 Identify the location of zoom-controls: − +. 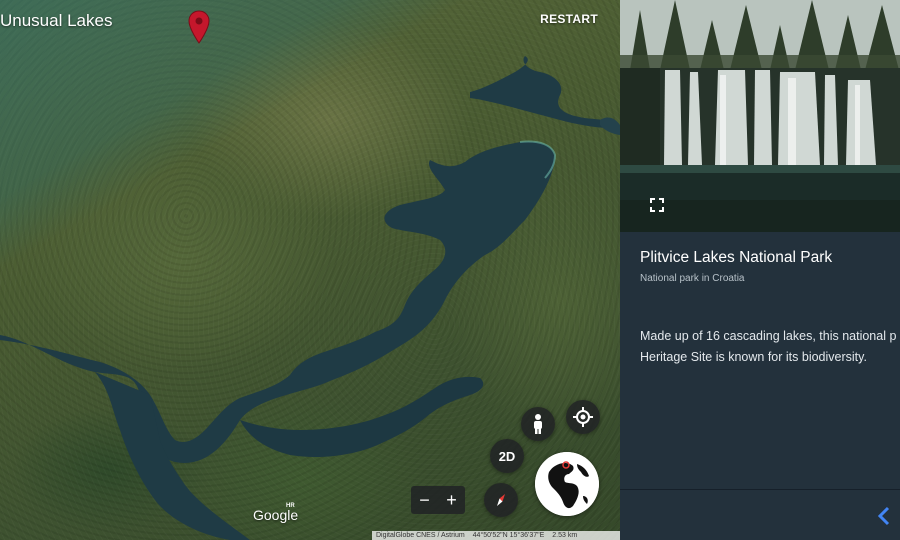
(438, 500).